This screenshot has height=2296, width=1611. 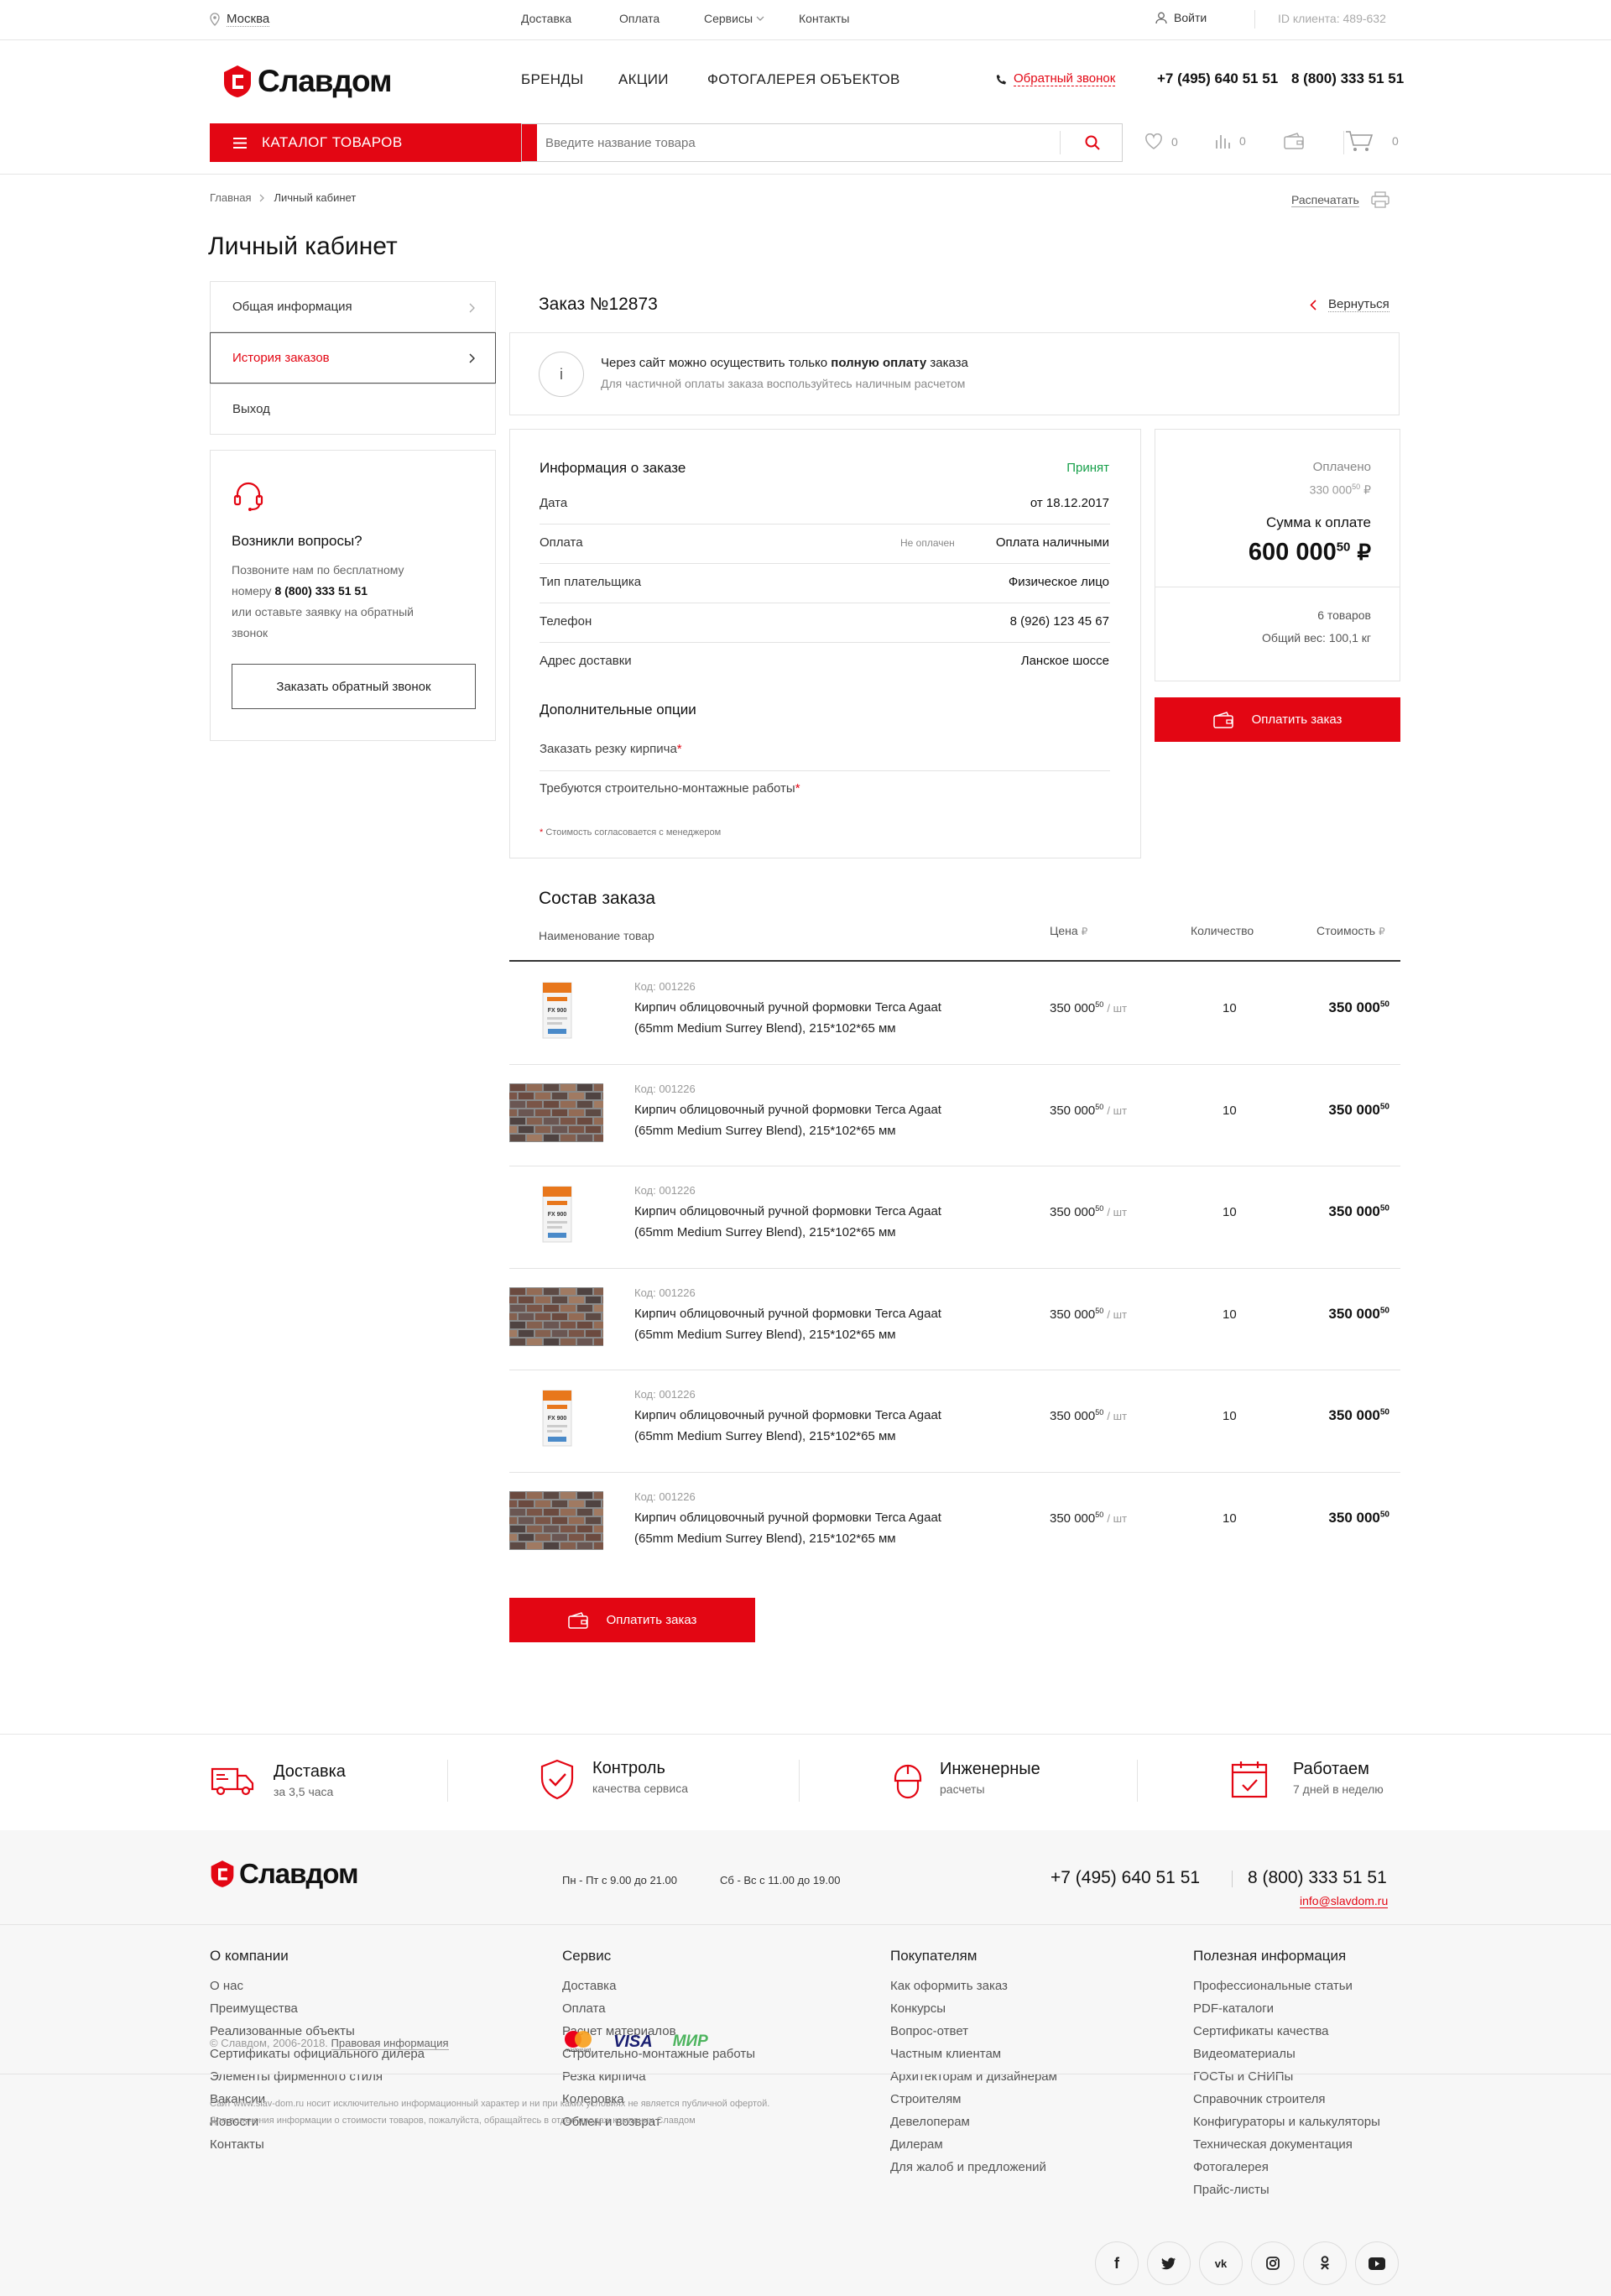 I want to click on wallet-button, so click(x=1294, y=143).